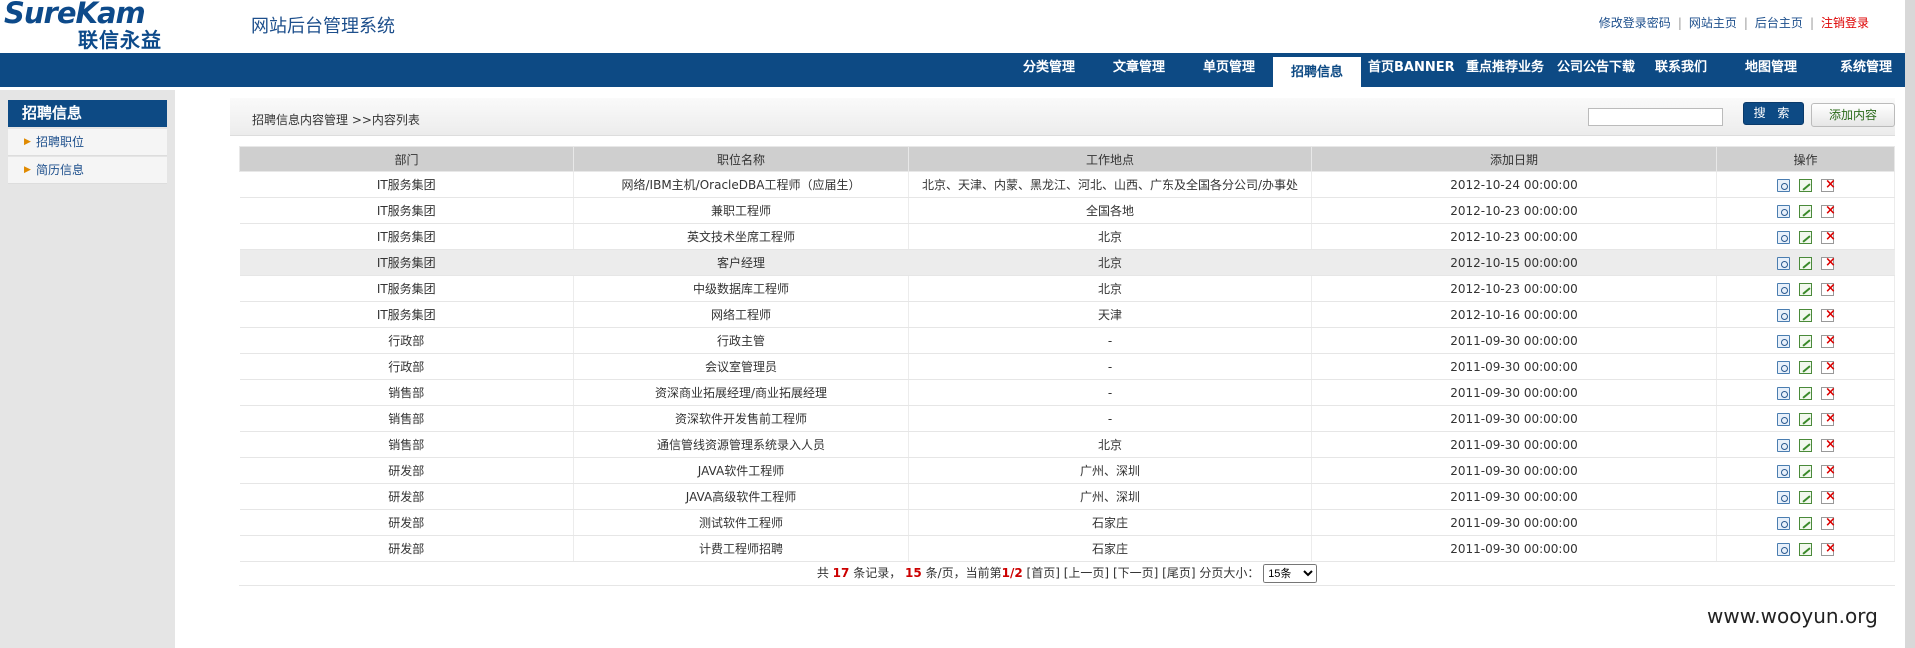 This screenshot has width=1915, height=648. I want to click on add-content-button: 添加内容, so click(1853, 115).